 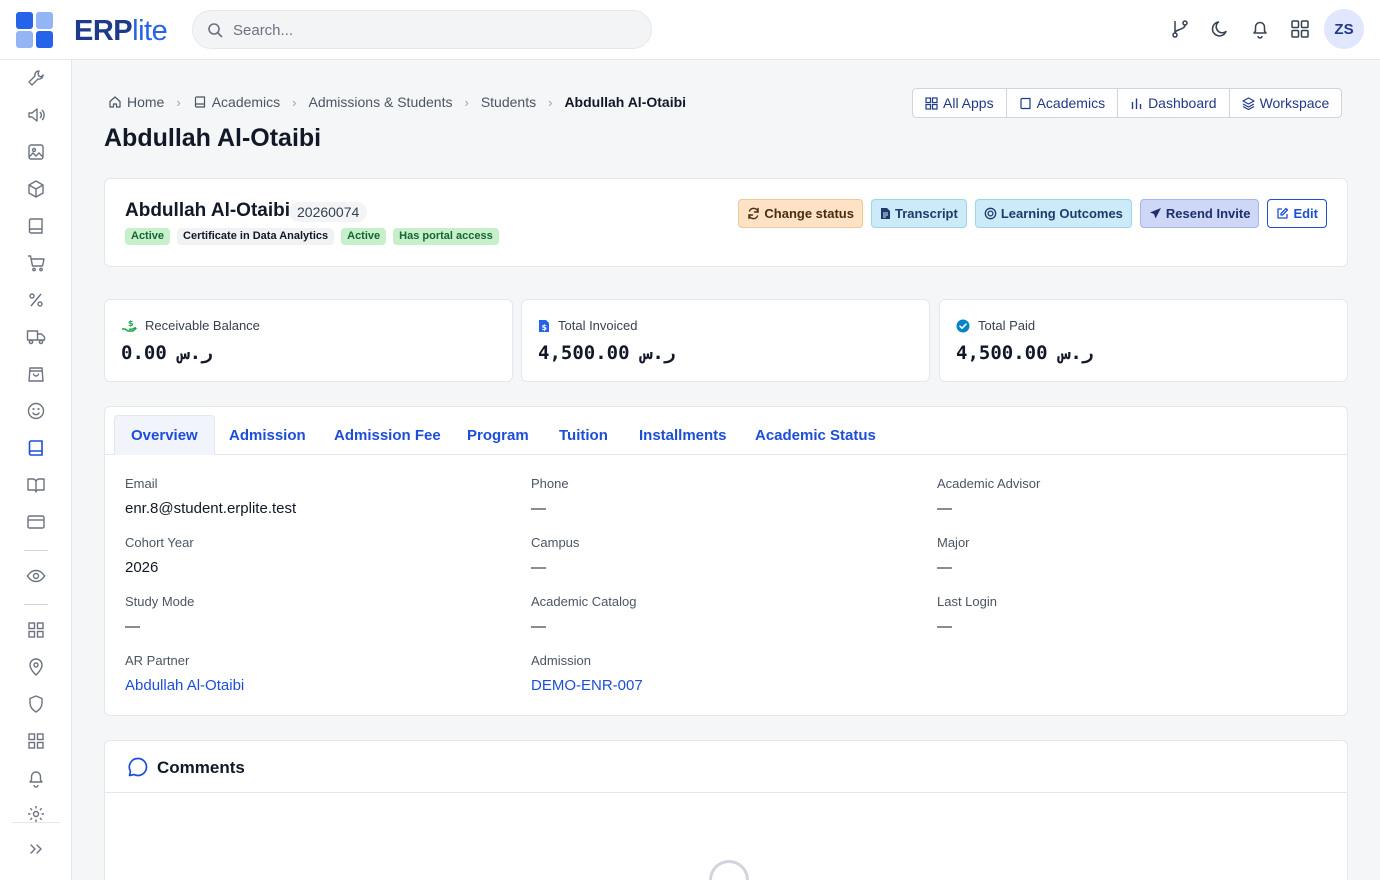 I want to click on stat-value: 0.00 ر.س, so click(x=167, y=353).